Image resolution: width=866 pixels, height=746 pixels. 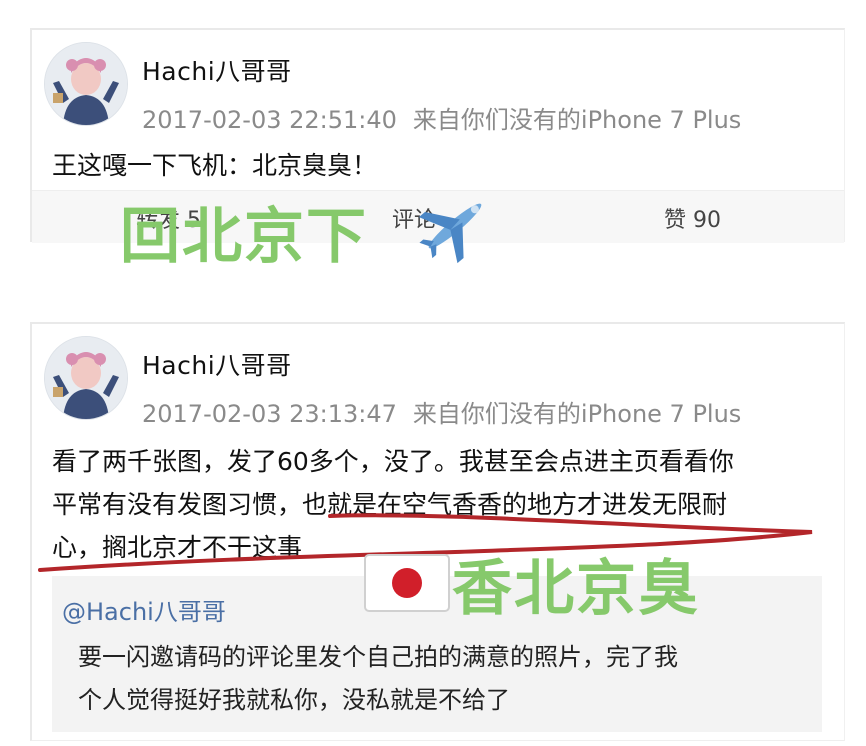 What do you see at coordinates (144, 609) in the screenshot?
I see `mention-link: @Hachi八哥哥` at bounding box center [144, 609].